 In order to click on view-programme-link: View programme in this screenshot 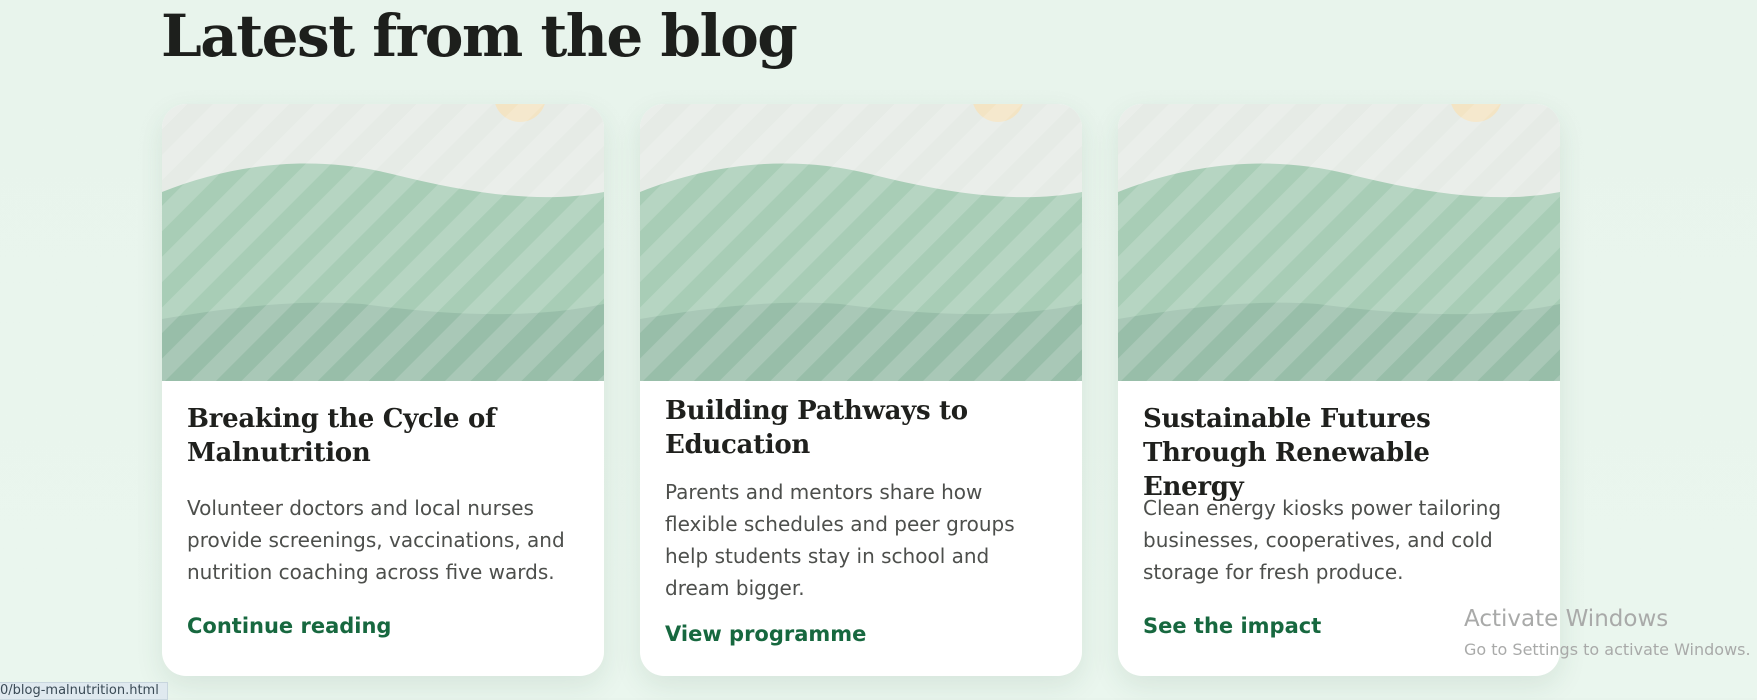, I will do `click(765, 634)`.